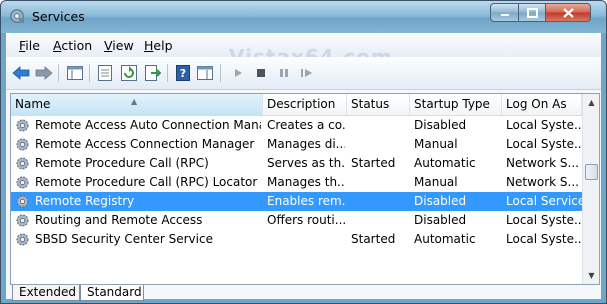 This screenshot has height=304, width=607. What do you see at coordinates (307, 73) in the screenshot?
I see `restart-service-button` at bounding box center [307, 73].